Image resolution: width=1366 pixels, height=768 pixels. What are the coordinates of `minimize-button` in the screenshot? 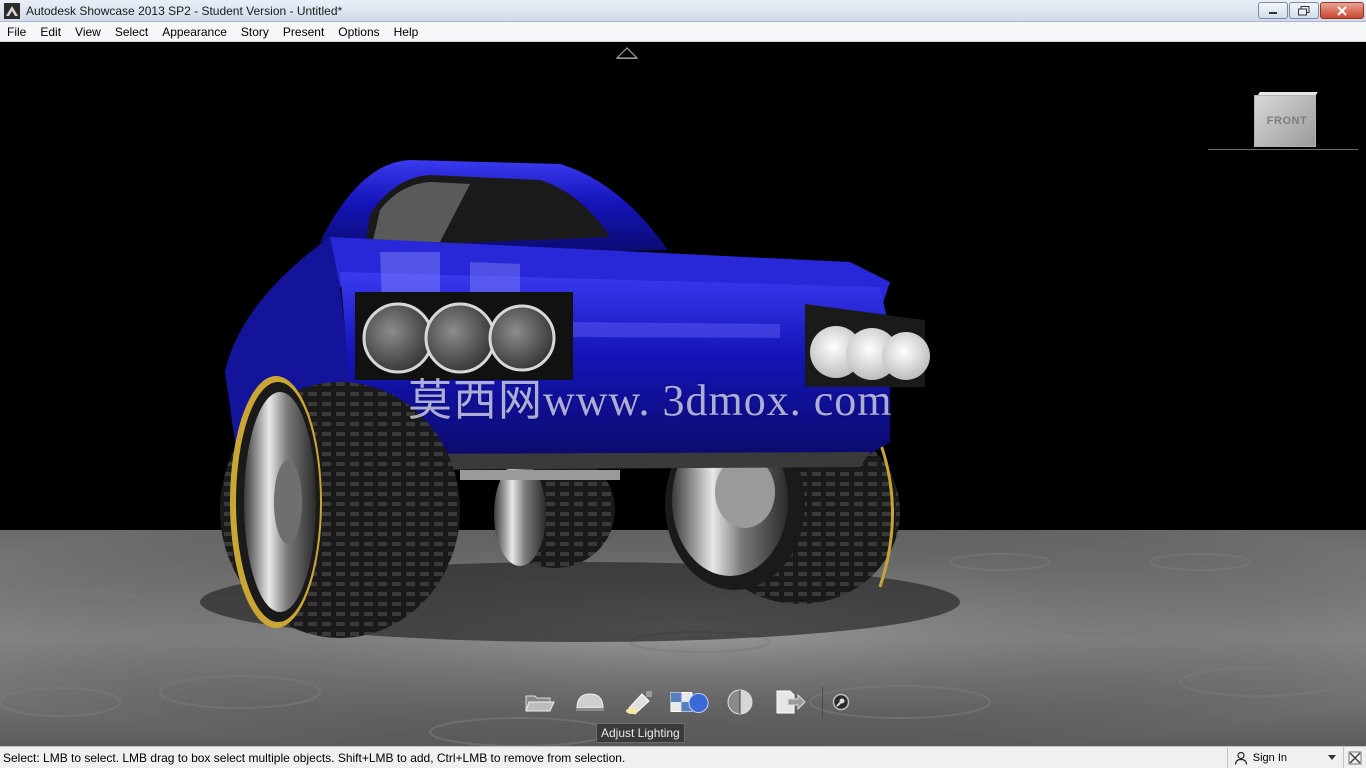 It's located at (1273, 10).